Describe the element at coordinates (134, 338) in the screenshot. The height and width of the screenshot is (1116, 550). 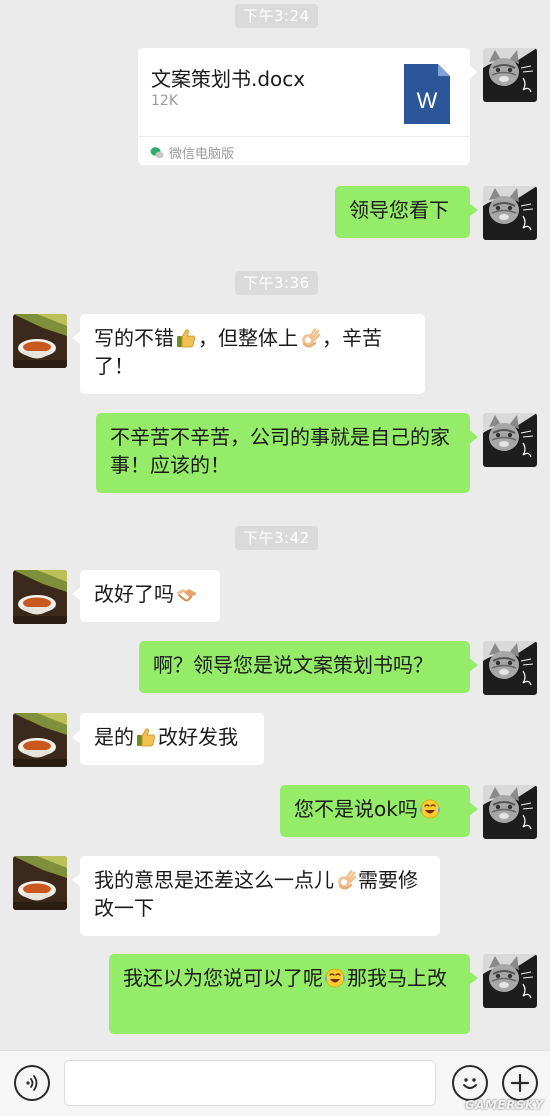
I see `message-text: 写的不错` at that location.